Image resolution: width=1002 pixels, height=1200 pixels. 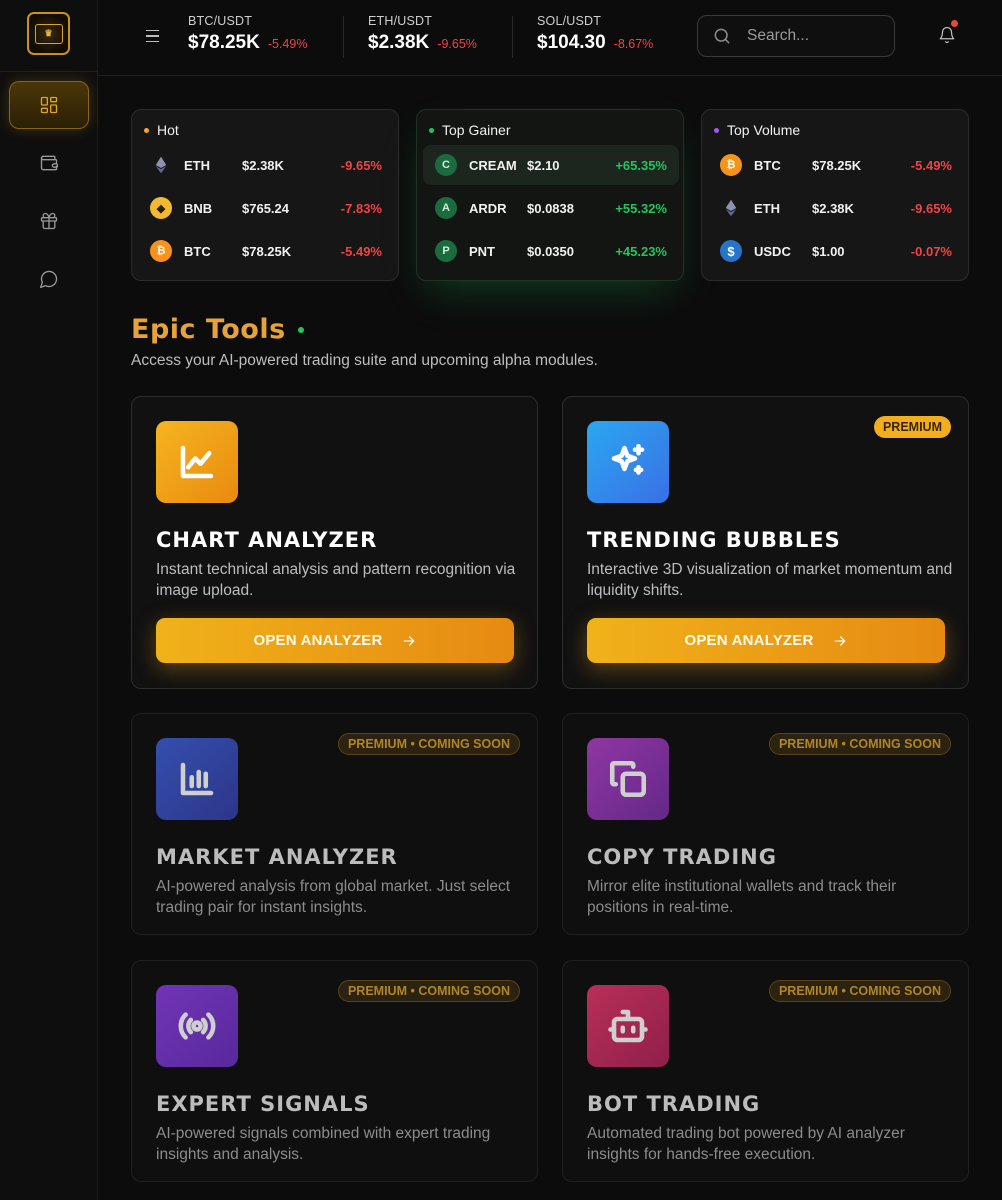 What do you see at coordinates (633, 44) in the screenshot?
I see `ticker-change: -8.67%` at bounding box center [633, 44].